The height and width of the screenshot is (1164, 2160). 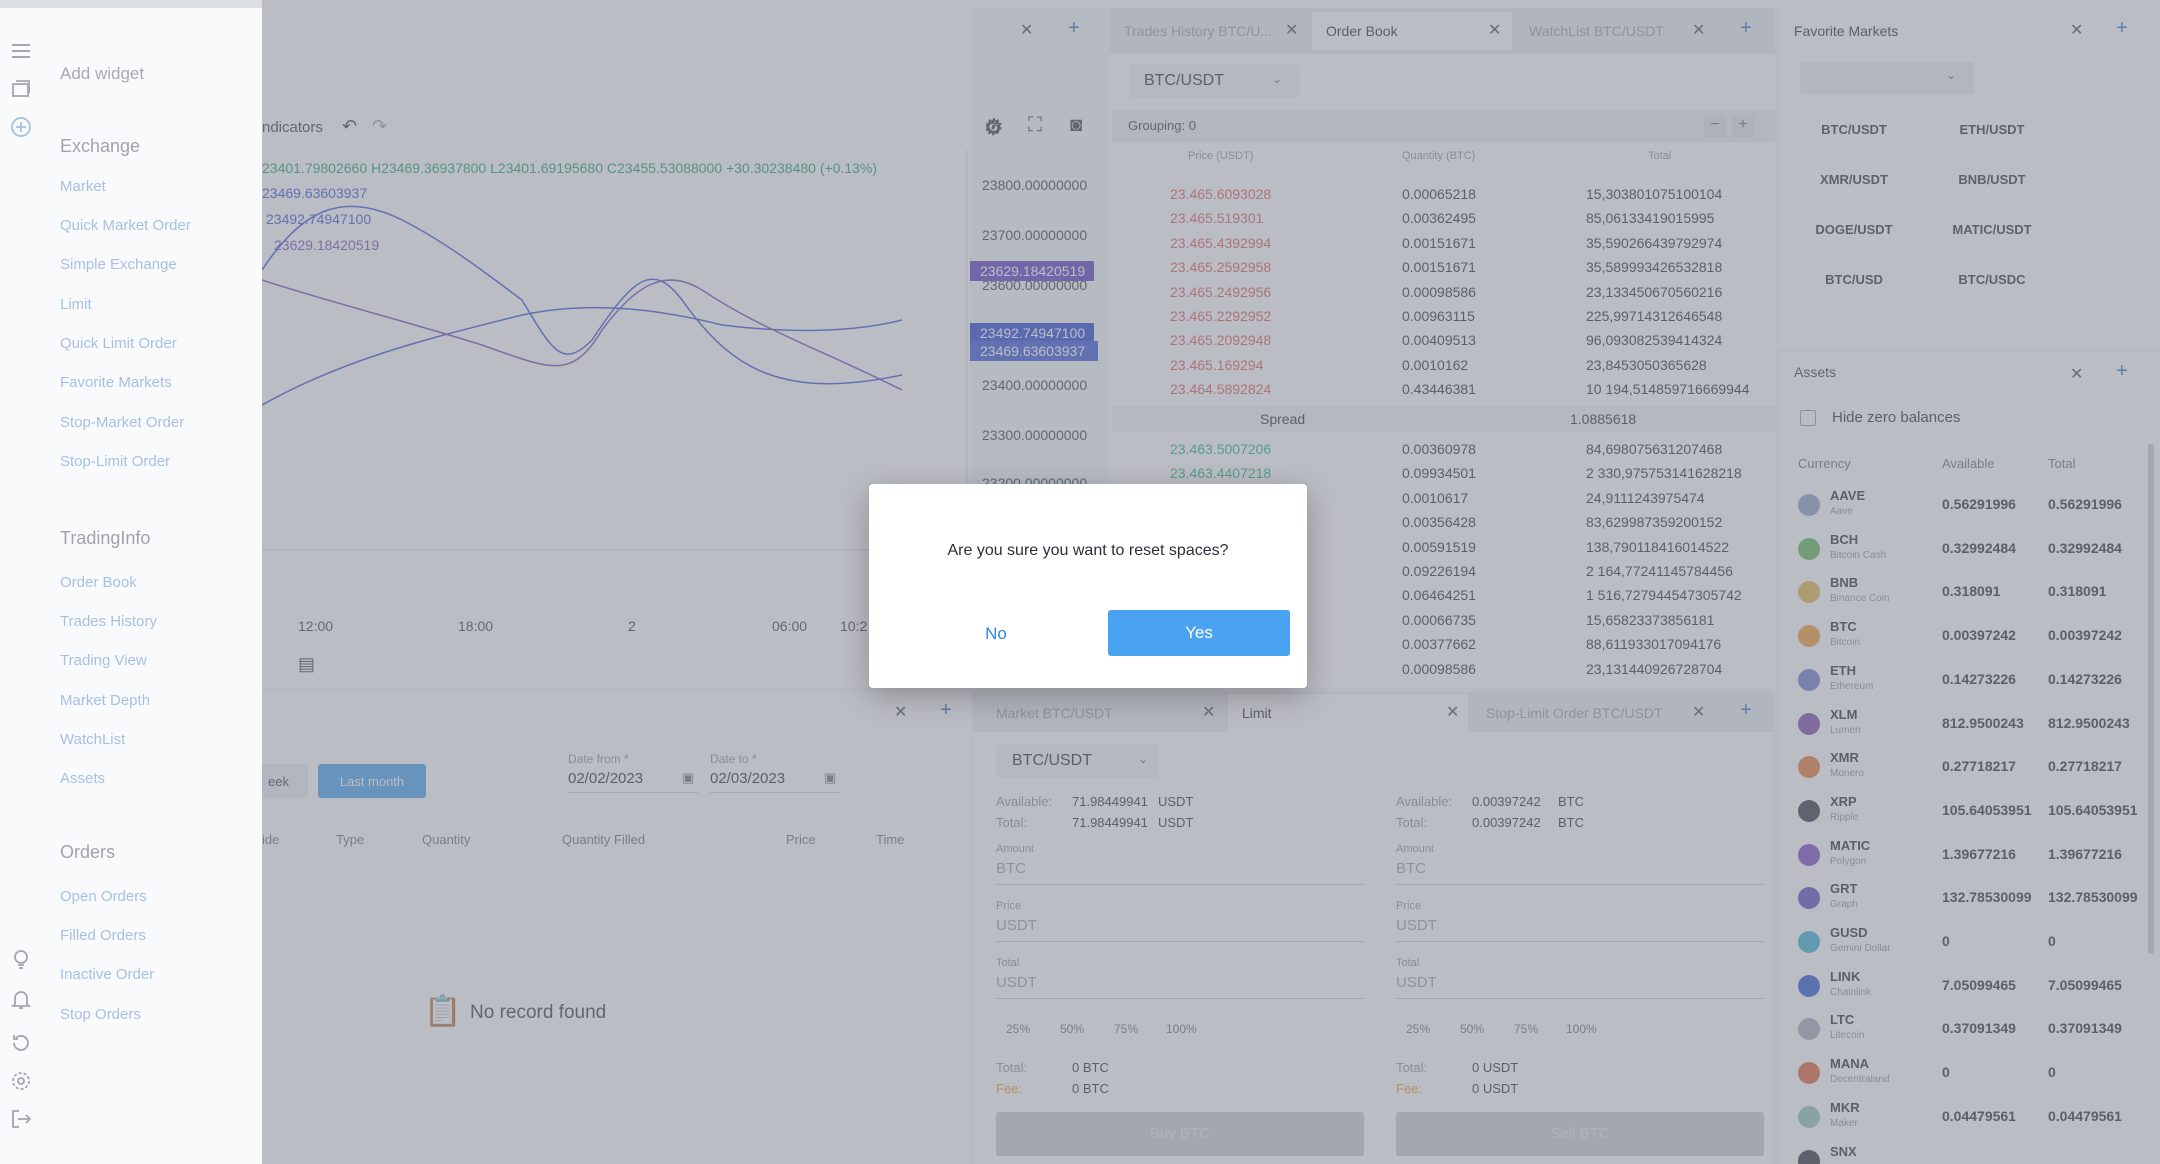 What do you see at coordinates (1215, 81) in the screenshot?
I see `pair-select: BTC/USDT ⌄` at bounding box center [1215, 81].